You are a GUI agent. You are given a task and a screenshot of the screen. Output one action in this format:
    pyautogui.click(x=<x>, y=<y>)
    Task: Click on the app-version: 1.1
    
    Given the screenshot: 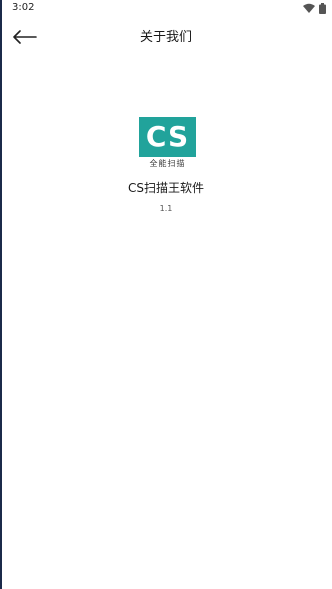 What is the action you would take?
    pyautogui.click(x=166, y=208)
    